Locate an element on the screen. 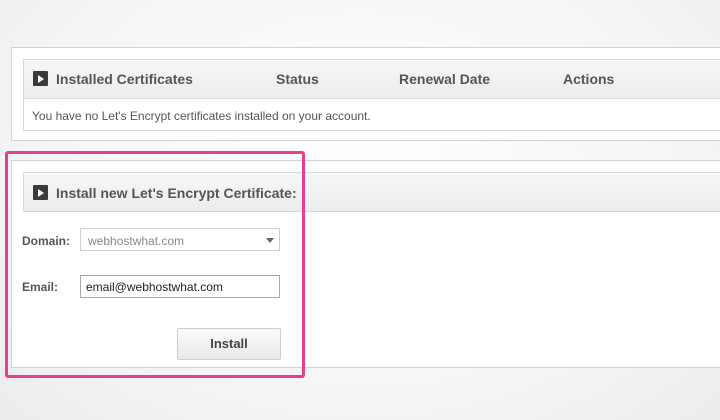 The width and height of the screenshot is (720, 420). column-status: Status is located at coordinates (297, 79).